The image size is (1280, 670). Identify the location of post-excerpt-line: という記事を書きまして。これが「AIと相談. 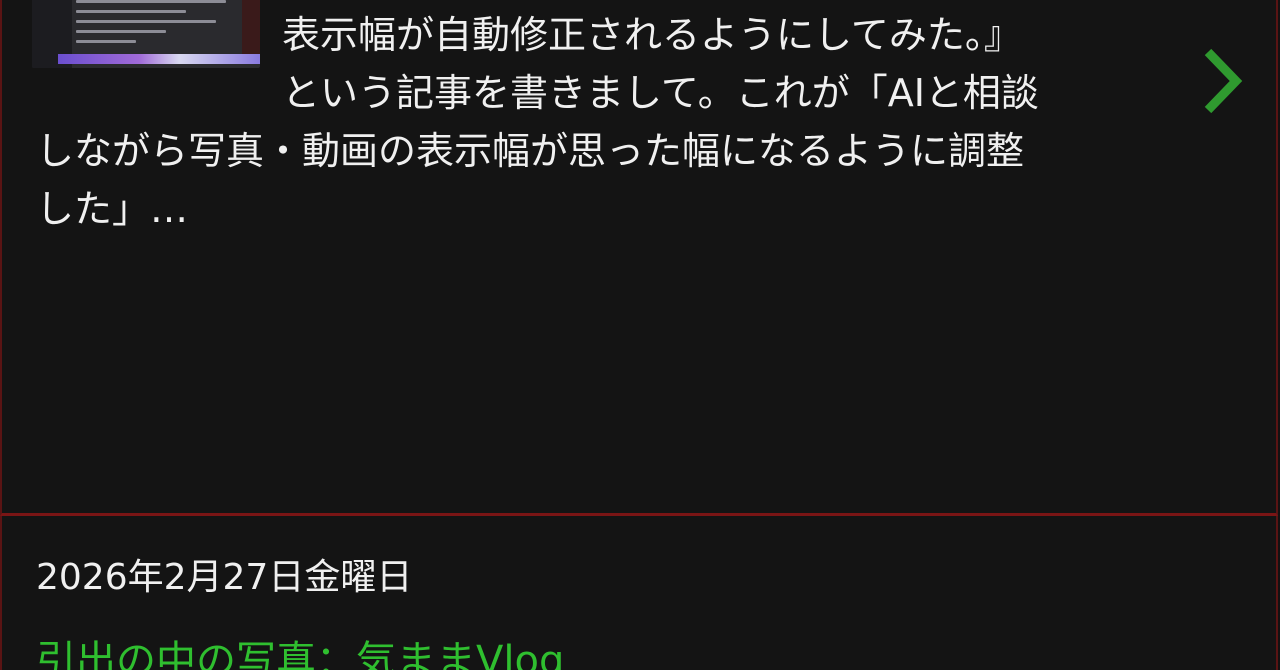
(660, 93).